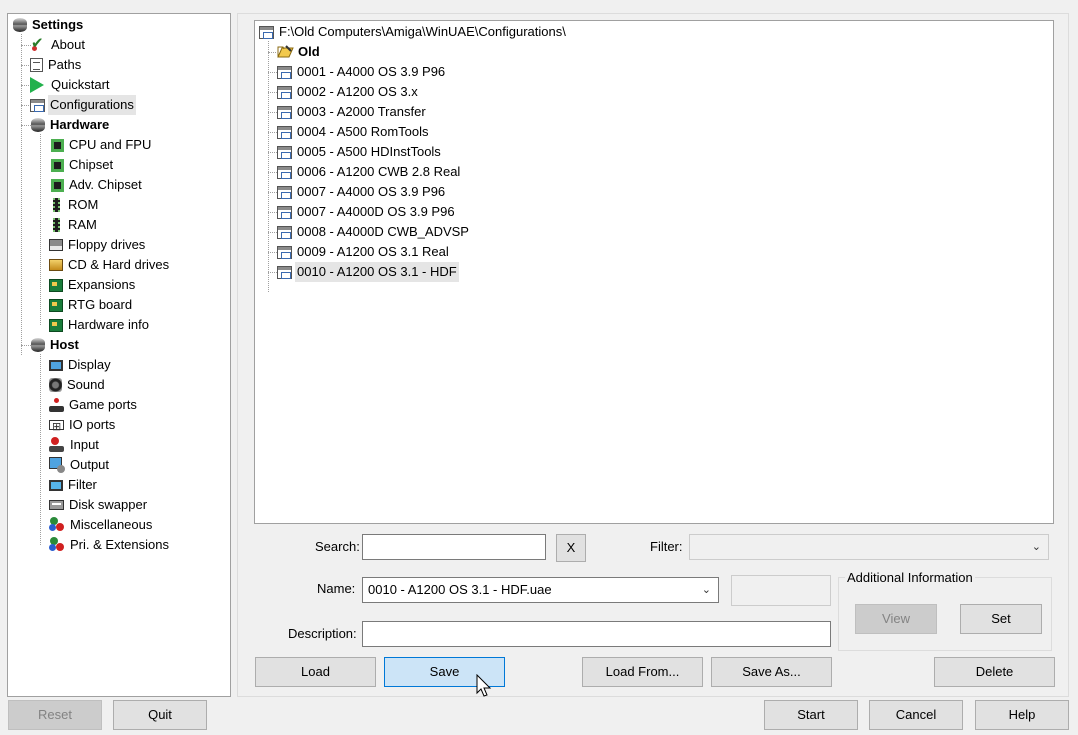  I want to click on rom-icon, so click(56, 205).